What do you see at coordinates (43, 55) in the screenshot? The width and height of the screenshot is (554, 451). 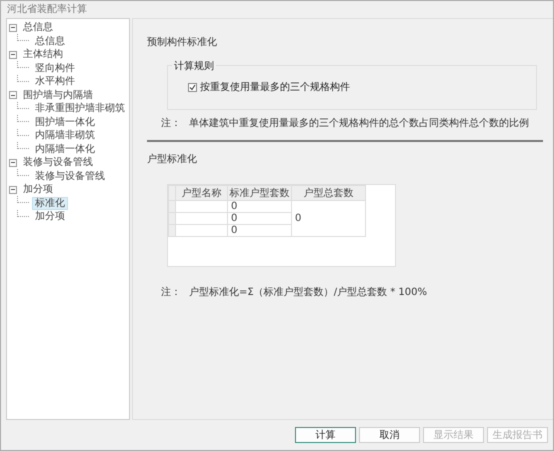 I see `tree-item: 主体结构` at bounding box center [43, 55].